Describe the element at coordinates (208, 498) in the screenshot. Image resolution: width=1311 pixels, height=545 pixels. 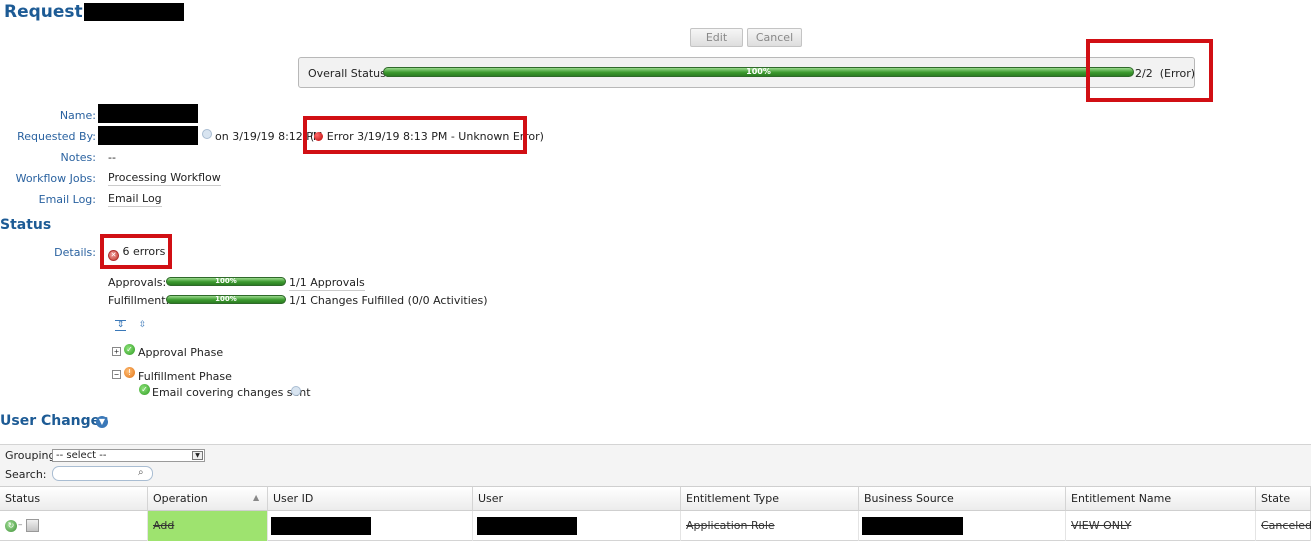
I see `column-header-operation: Operation` at that location.